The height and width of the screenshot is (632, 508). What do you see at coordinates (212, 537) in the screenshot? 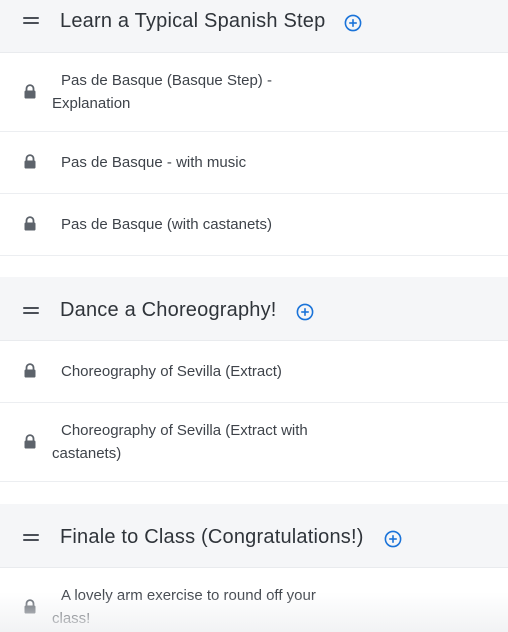
I see `section-title: Finale to Class (Congratulations!)` at bounding box center [212, 537].